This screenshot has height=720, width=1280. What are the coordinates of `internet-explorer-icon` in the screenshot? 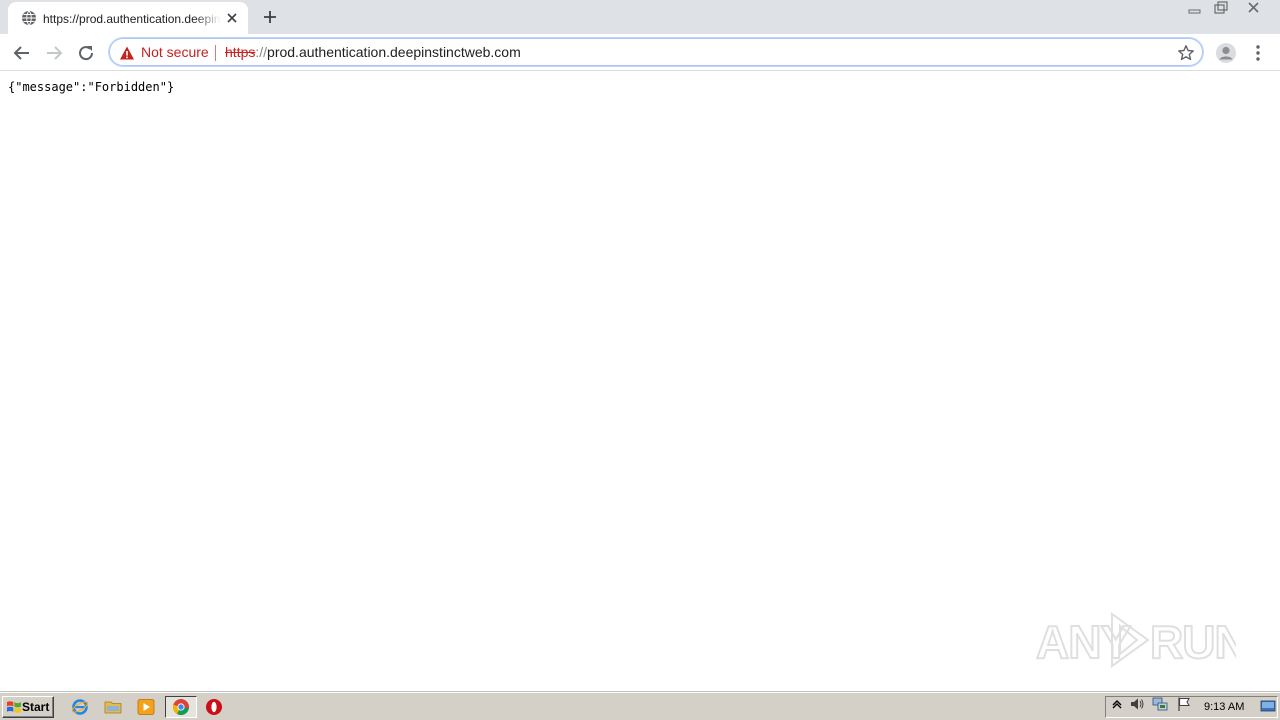 It's located at (80, 707).